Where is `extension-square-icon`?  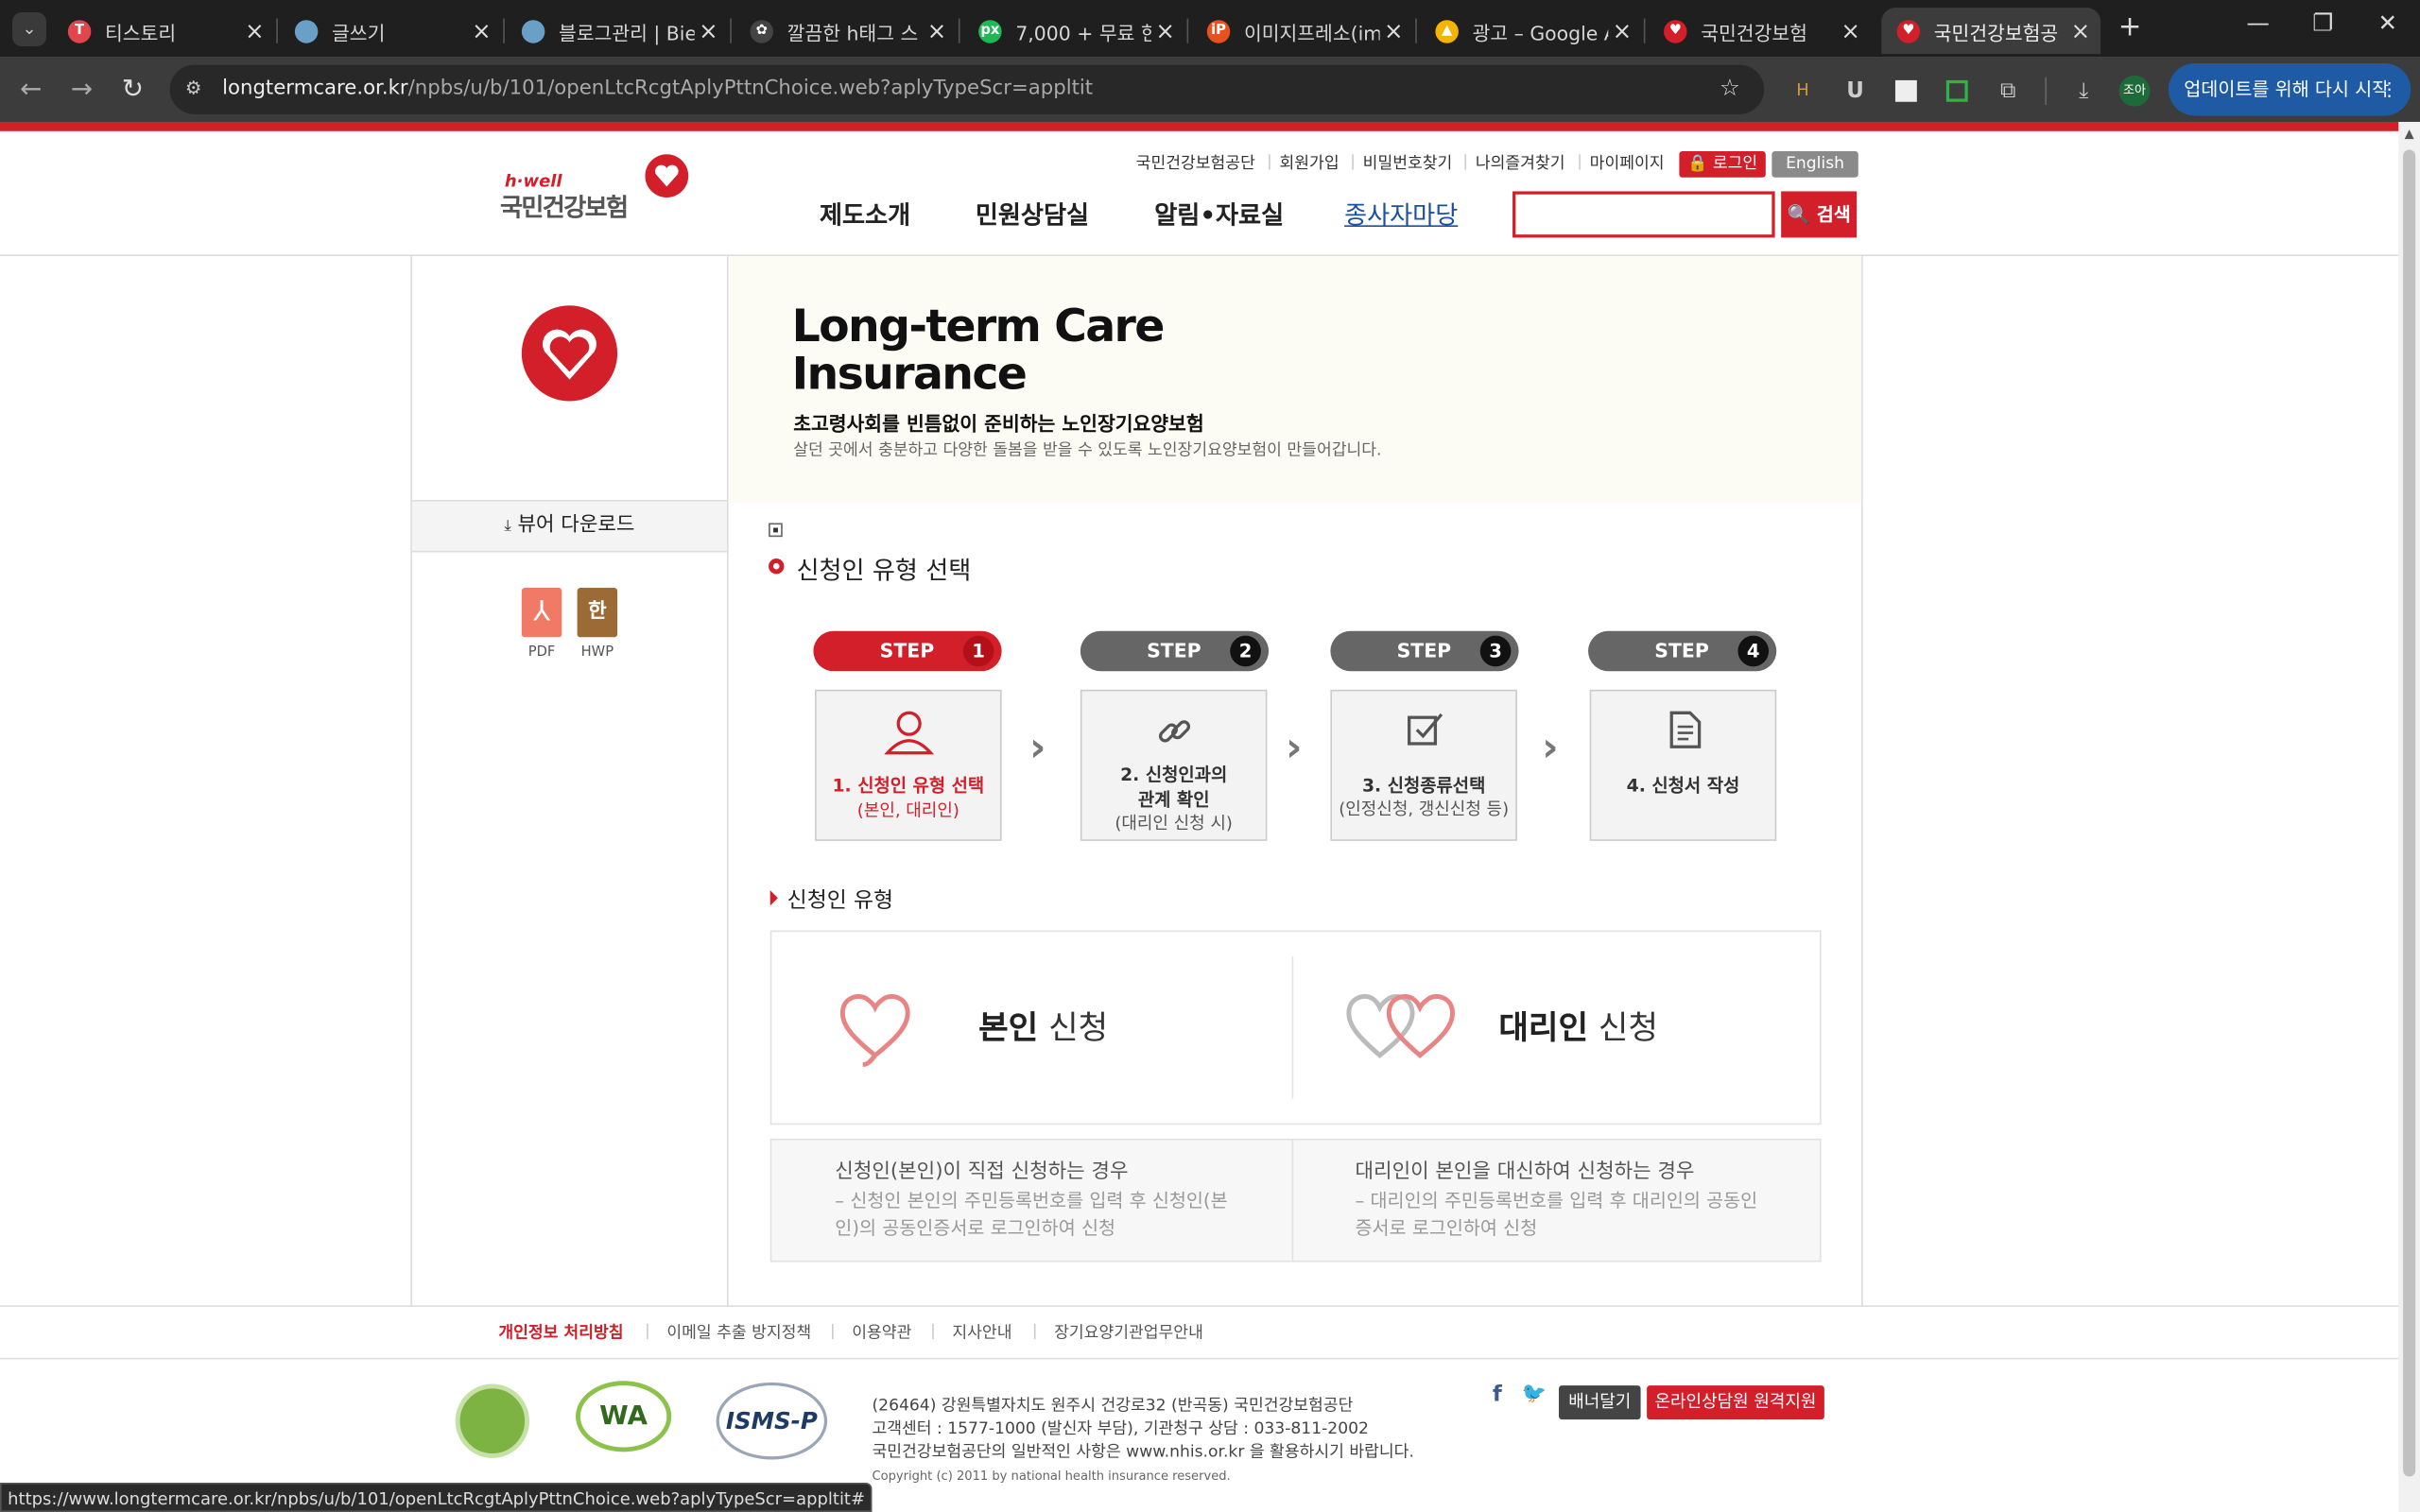
extension-square-icon is located at coordinates (1906, 91).